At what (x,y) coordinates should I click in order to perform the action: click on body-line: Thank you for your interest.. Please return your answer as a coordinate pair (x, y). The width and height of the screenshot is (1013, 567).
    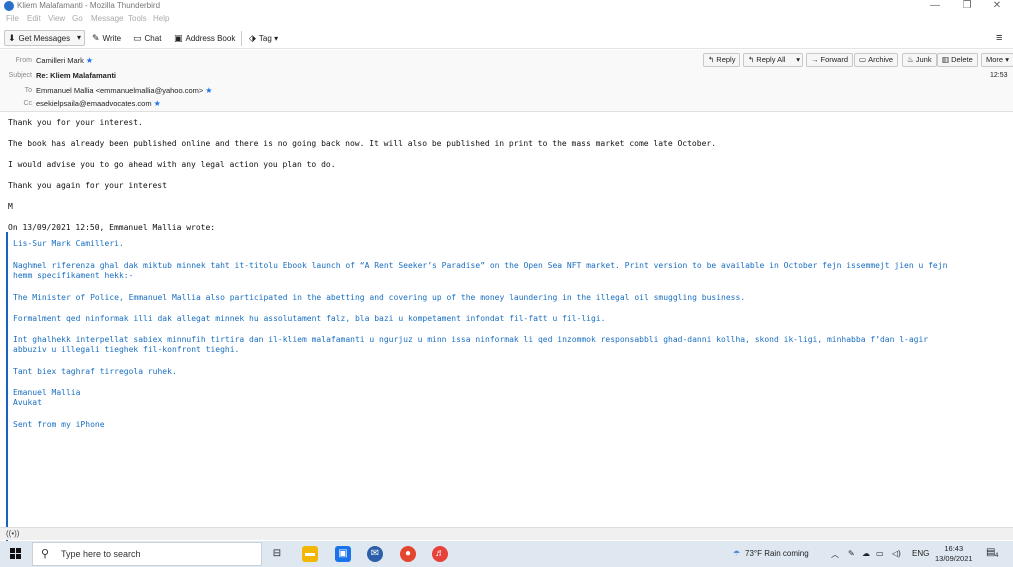
    Looking at the image, I should click on (75, 122).